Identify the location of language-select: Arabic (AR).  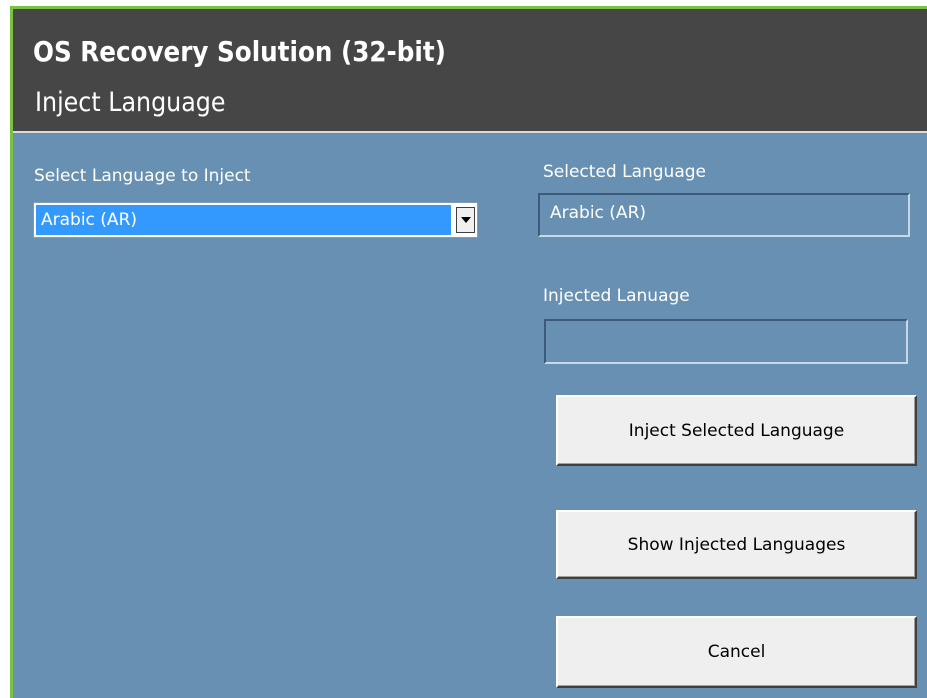
(255, 220).